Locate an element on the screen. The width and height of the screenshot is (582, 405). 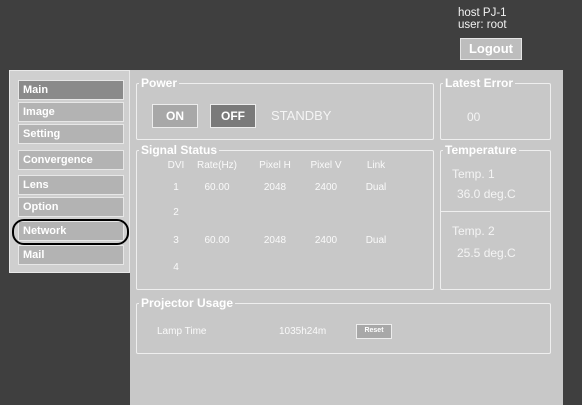
latest-error-value: 00 is located at coordinates (474, 117).